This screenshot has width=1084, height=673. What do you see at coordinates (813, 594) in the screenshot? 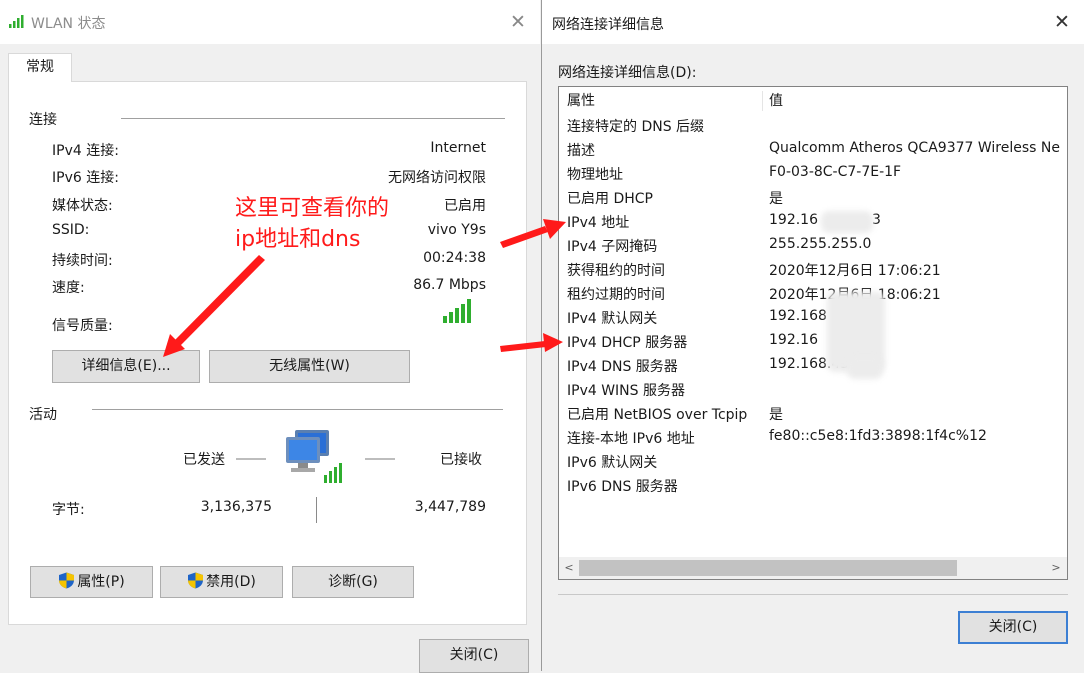
I see `footer-divider` at bounding box center [813, 594].